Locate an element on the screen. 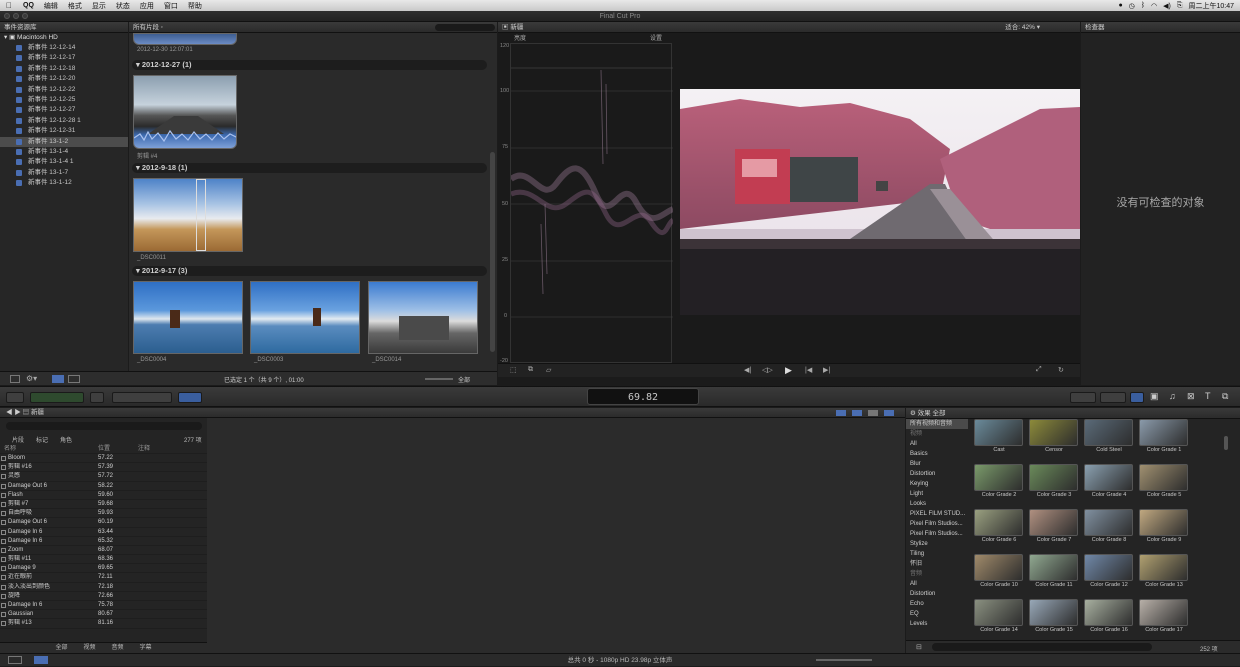  effects-category-item: All is located at coordinates (937, 584).